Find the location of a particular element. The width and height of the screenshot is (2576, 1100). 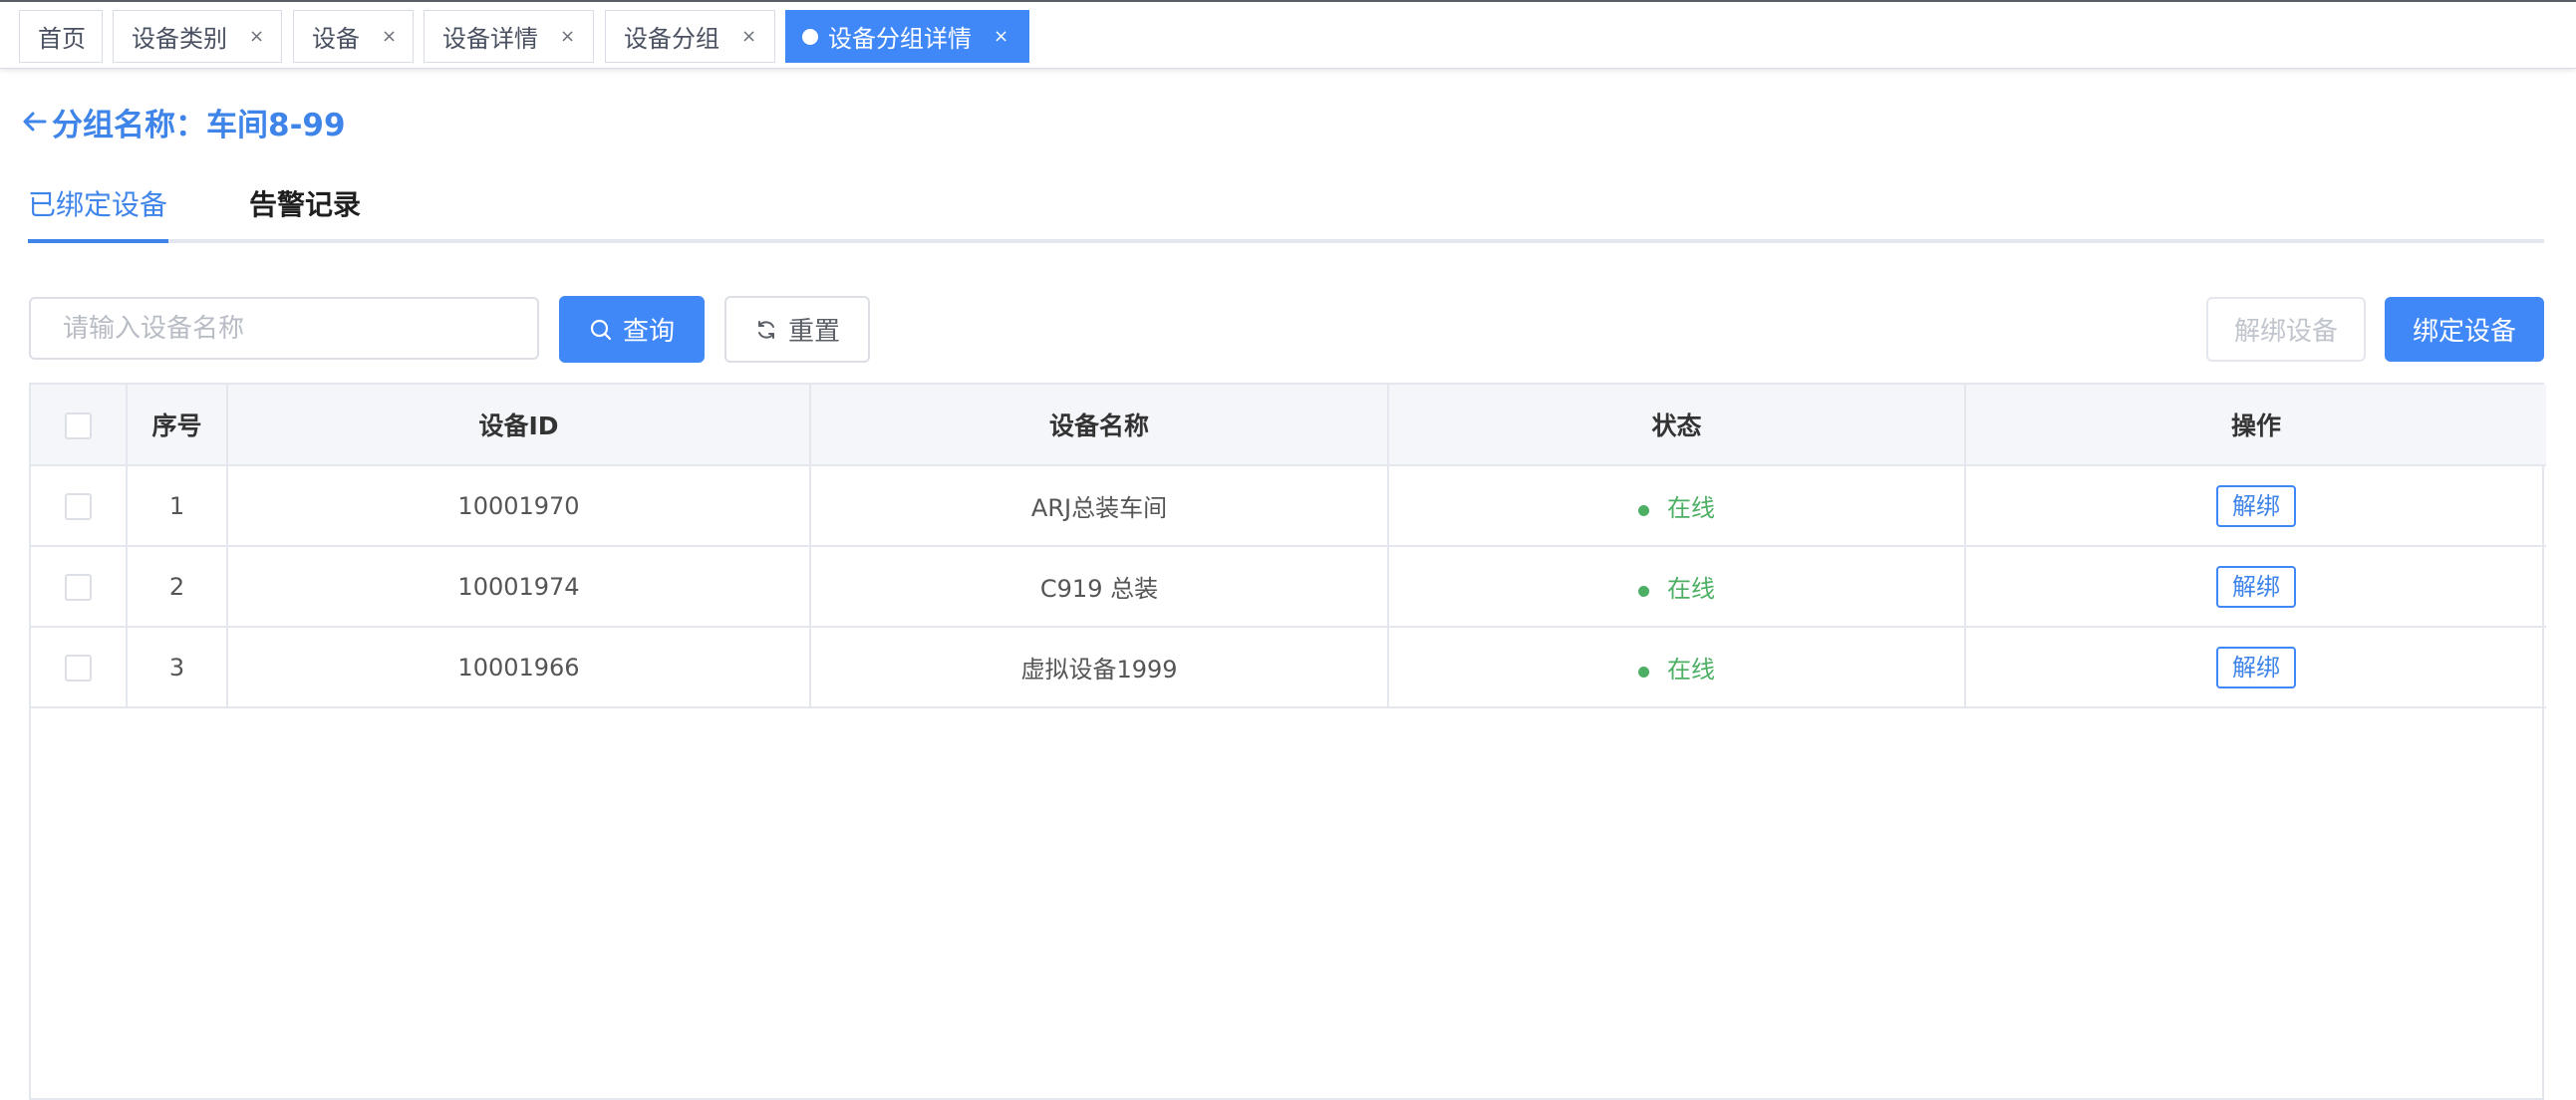

select-all-checkbox is located at coordinates (78, 425).